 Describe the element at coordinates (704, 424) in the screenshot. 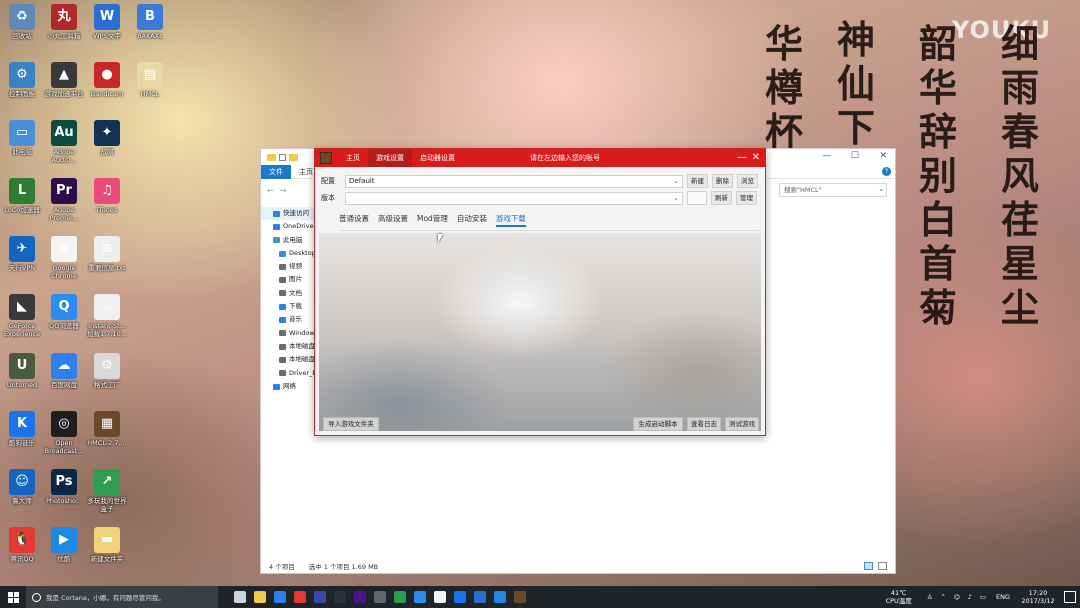

I see `view-log-button: 查看日志` at that location.